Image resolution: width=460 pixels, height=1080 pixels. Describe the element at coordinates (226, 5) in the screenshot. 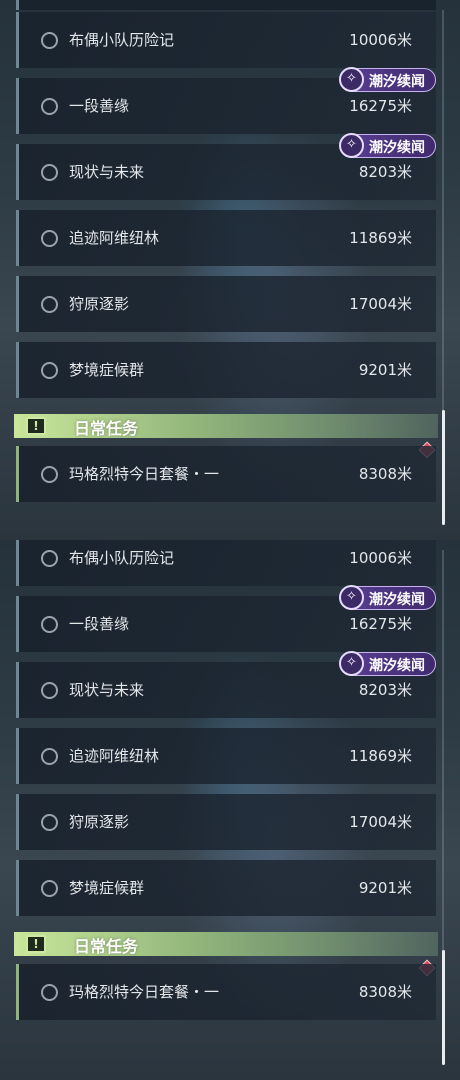

I see `list-top-edge` at that location.